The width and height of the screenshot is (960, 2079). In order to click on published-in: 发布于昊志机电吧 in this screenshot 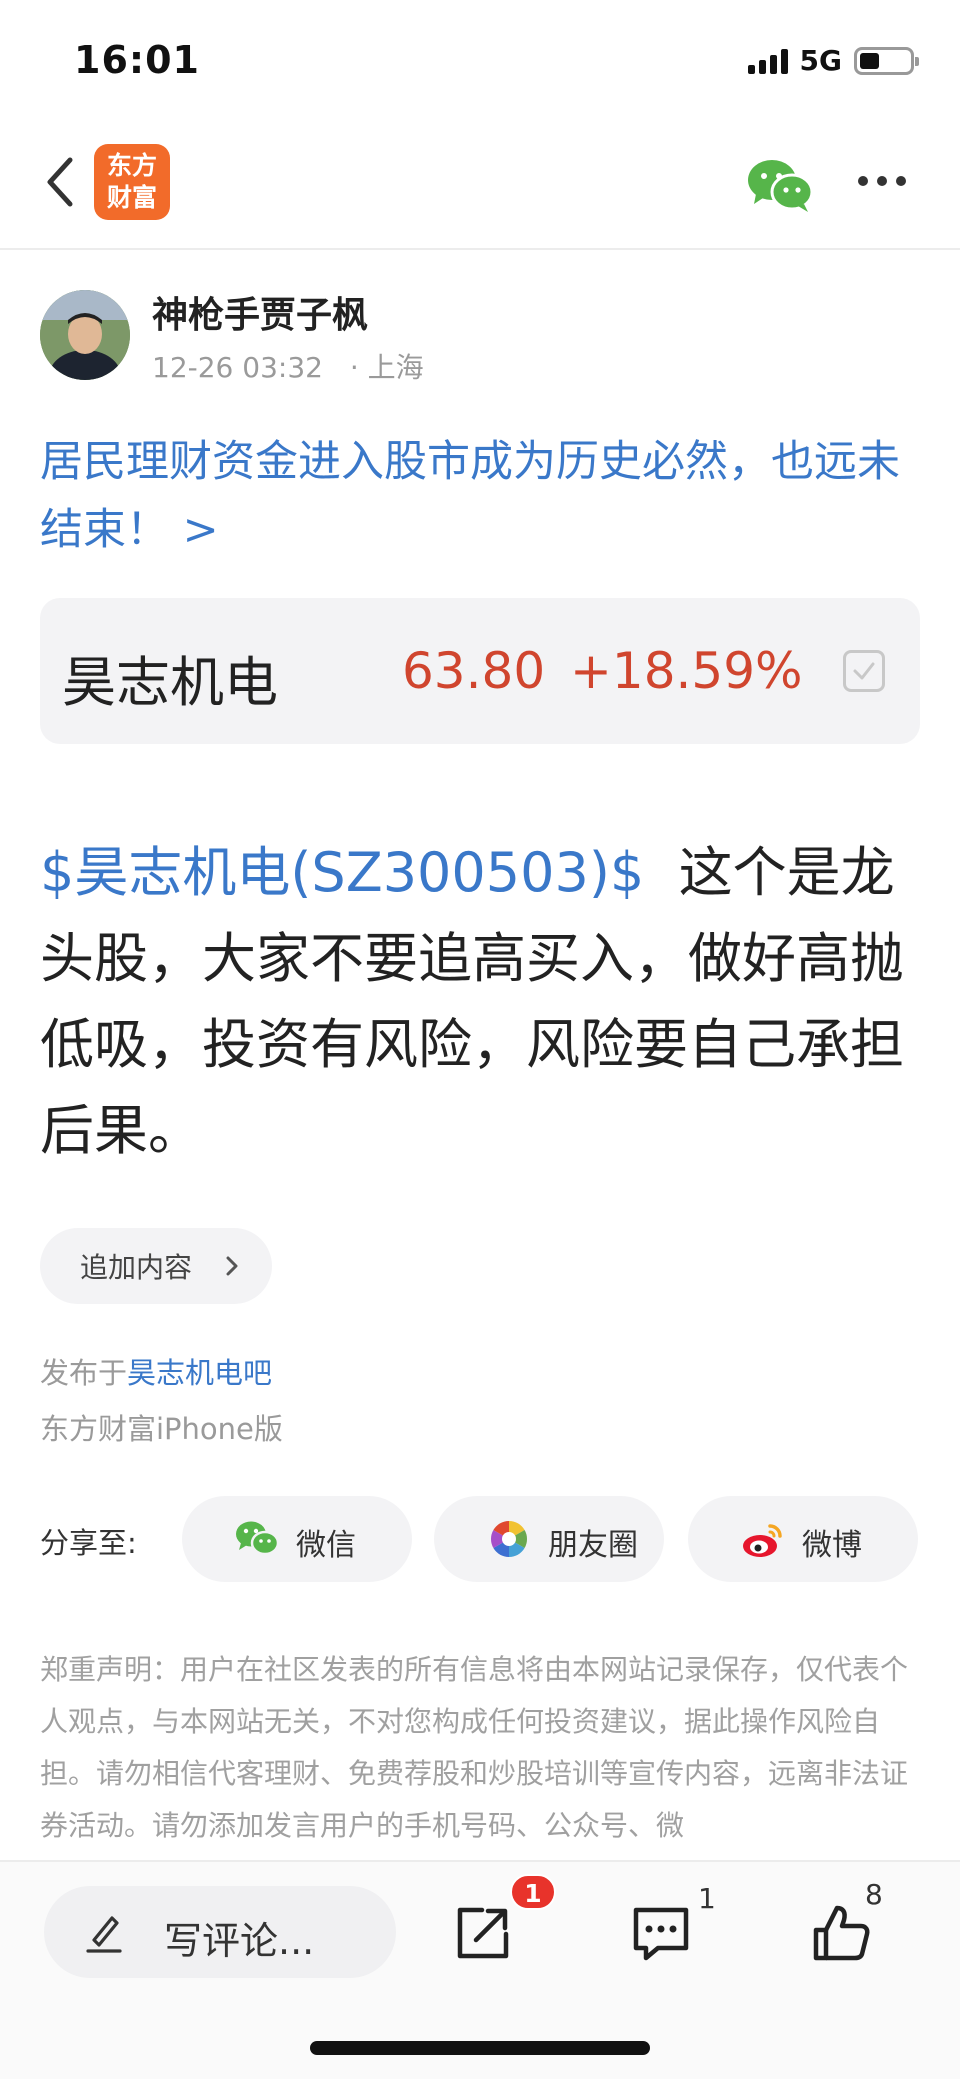, I will do `click(156, 1371)`.